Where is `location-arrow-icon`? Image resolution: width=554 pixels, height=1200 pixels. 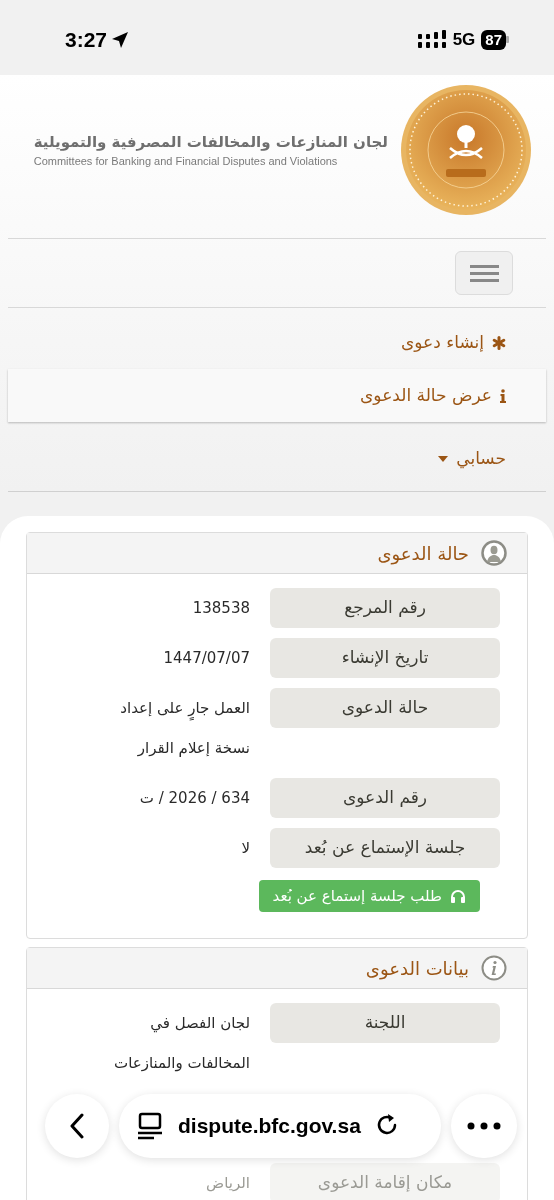
location-arrow-icon is located at coordinates (120, 39).